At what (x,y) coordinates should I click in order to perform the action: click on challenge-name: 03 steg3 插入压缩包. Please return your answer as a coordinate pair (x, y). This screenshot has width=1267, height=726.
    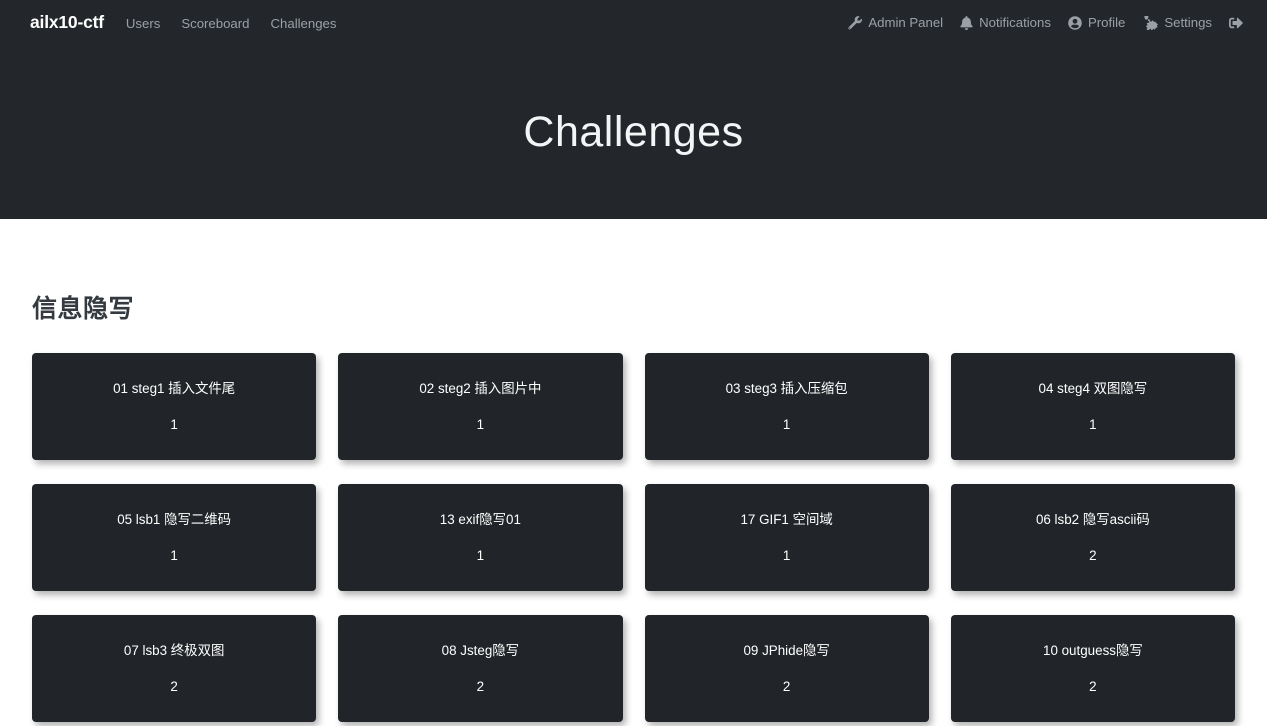
    Looking at the image, I should click on (786, 388).